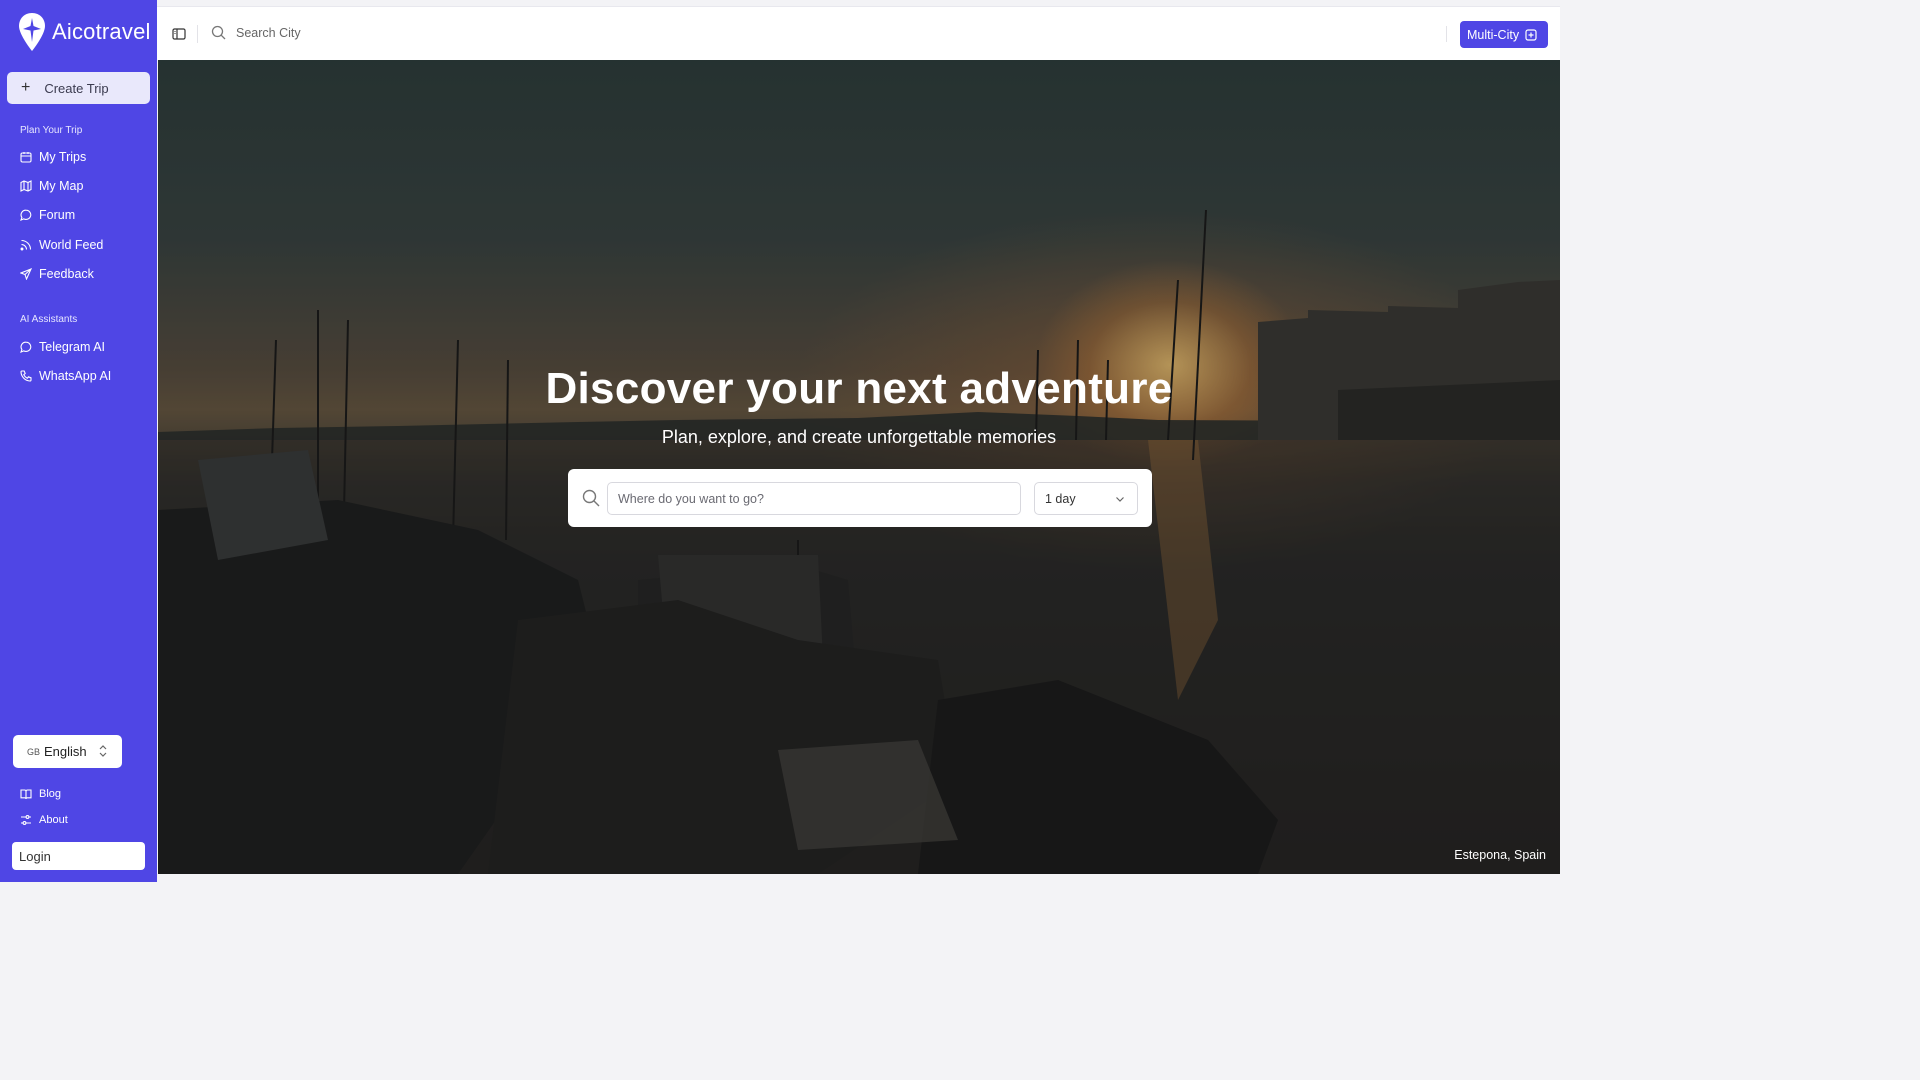 Image resolution: width=1920 pixels, height=1080 pixels. I want to click on create-trip-label: Create Trip, so click(76, 88).